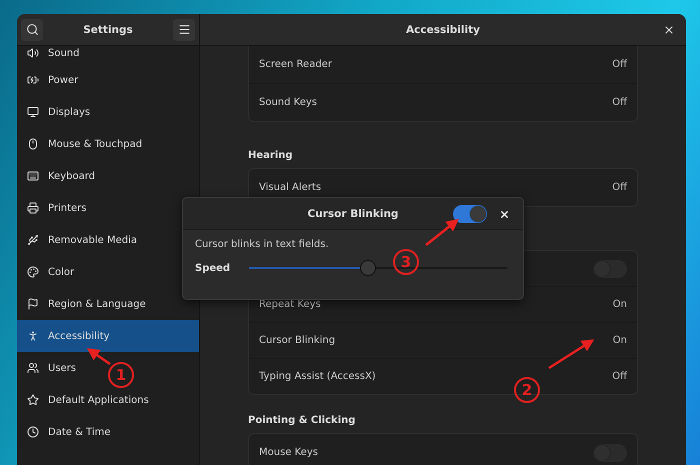 The width and height of the screenshot is (700, 465). I want to click on page-title: Accessibility, so click(443, 30).